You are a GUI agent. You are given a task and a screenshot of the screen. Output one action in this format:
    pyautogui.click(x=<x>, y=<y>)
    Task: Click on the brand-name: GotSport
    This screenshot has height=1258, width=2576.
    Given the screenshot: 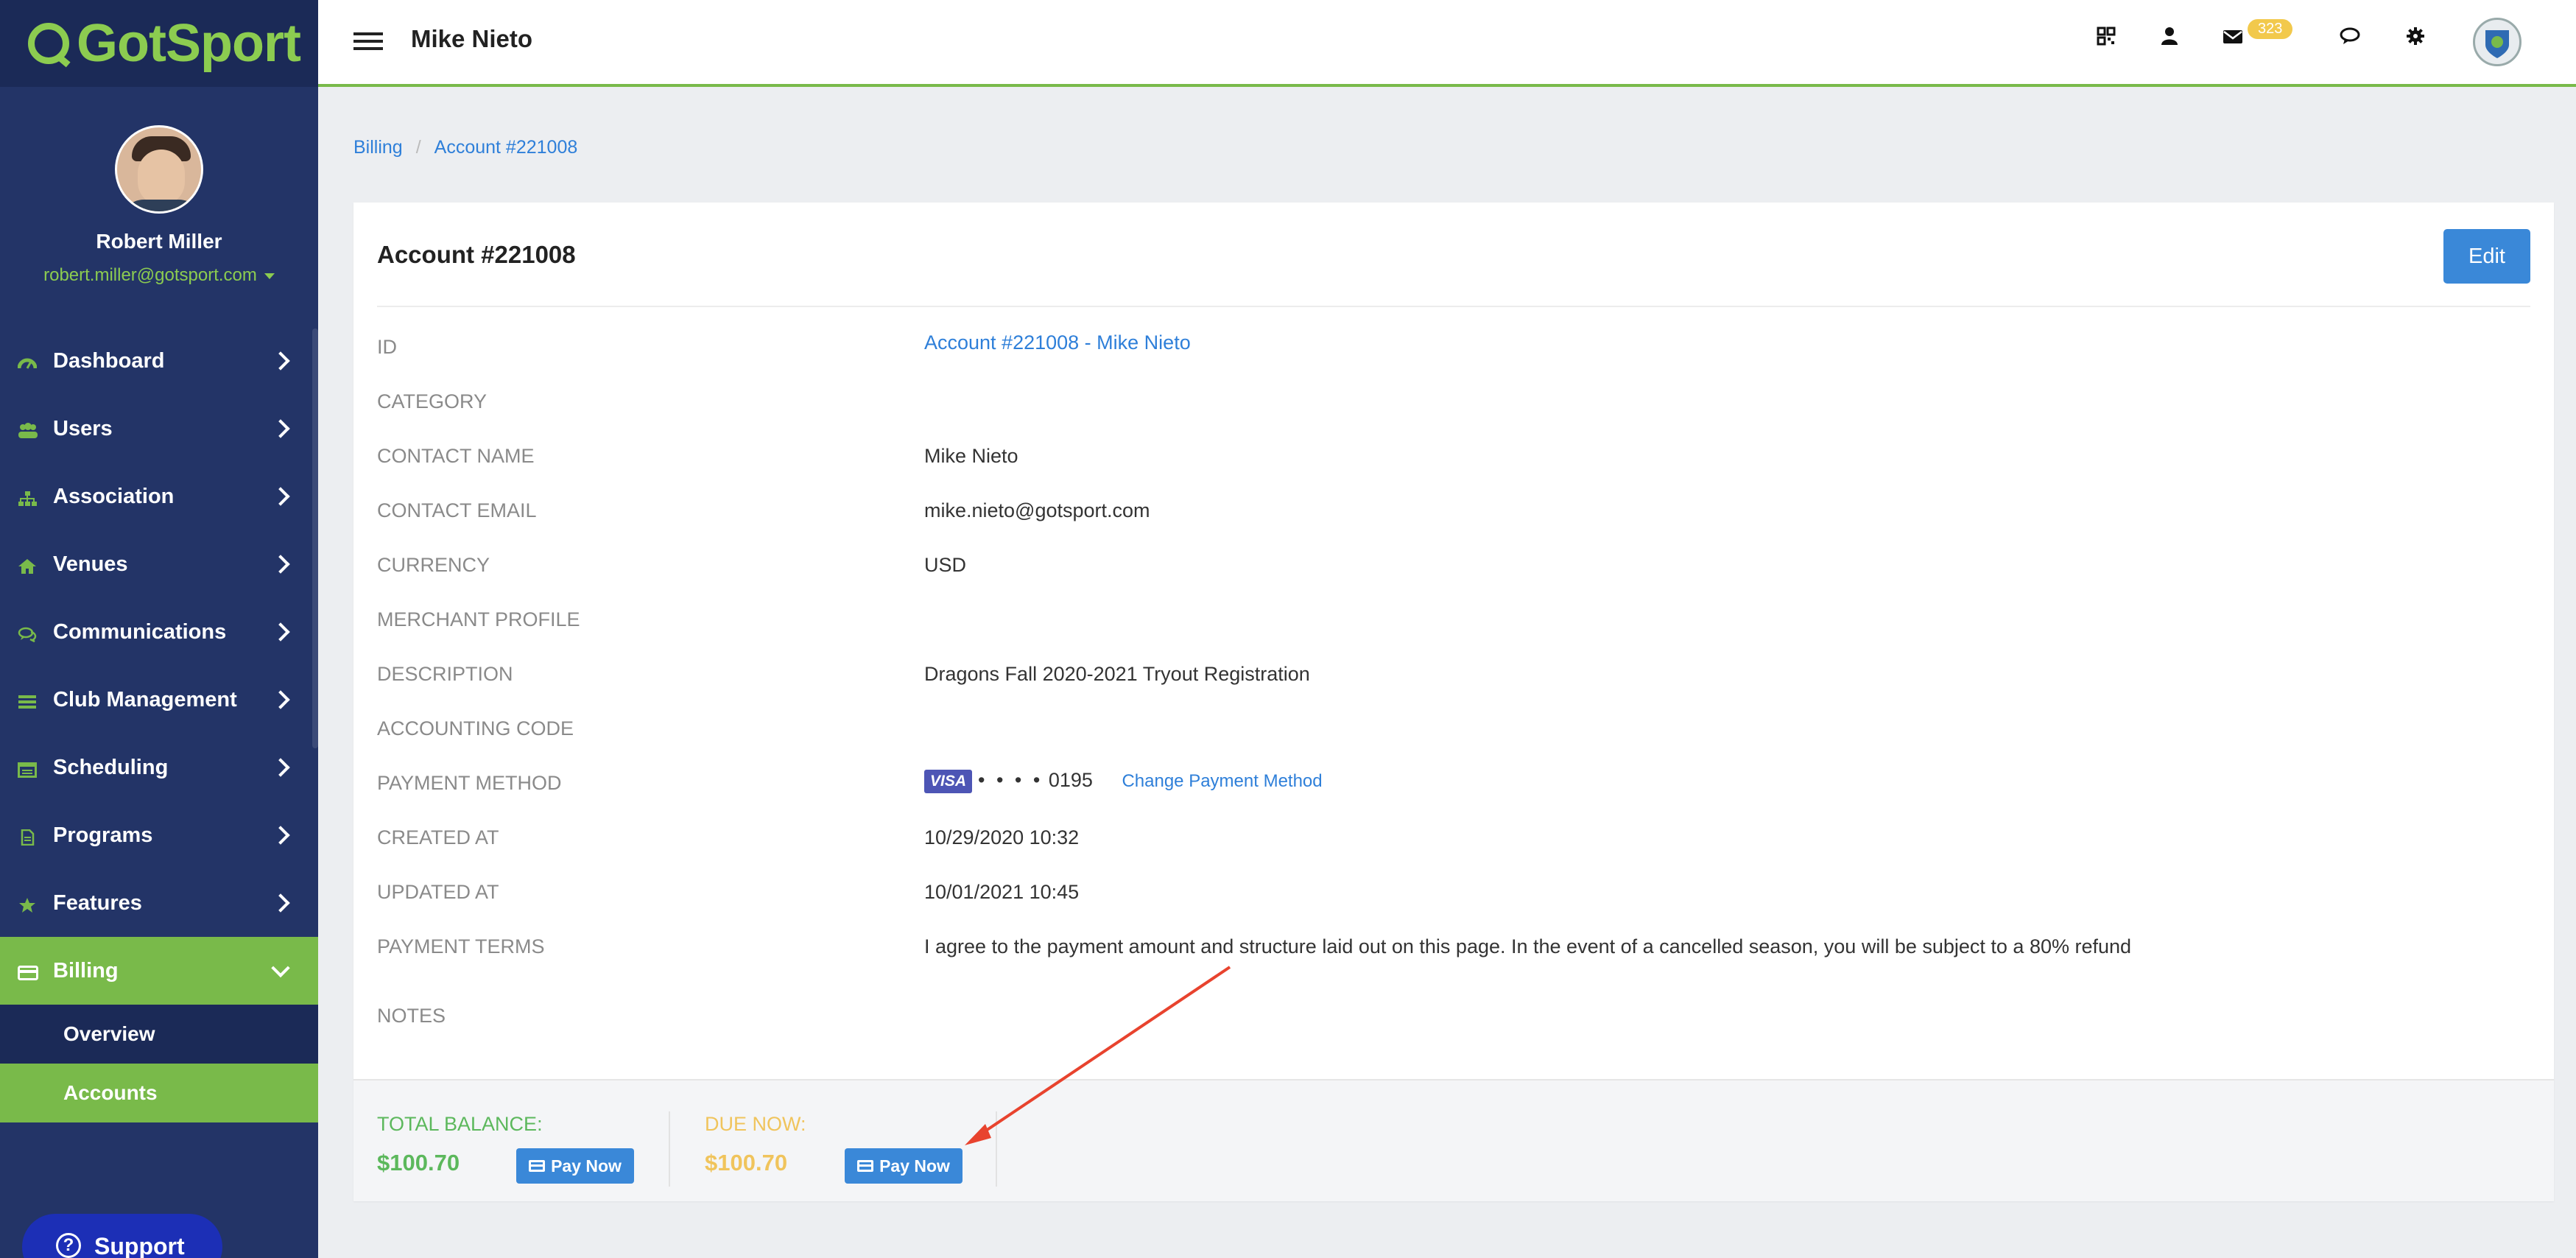 What is the action you would take?
    pyautogui.click(x=189, y=43)
    